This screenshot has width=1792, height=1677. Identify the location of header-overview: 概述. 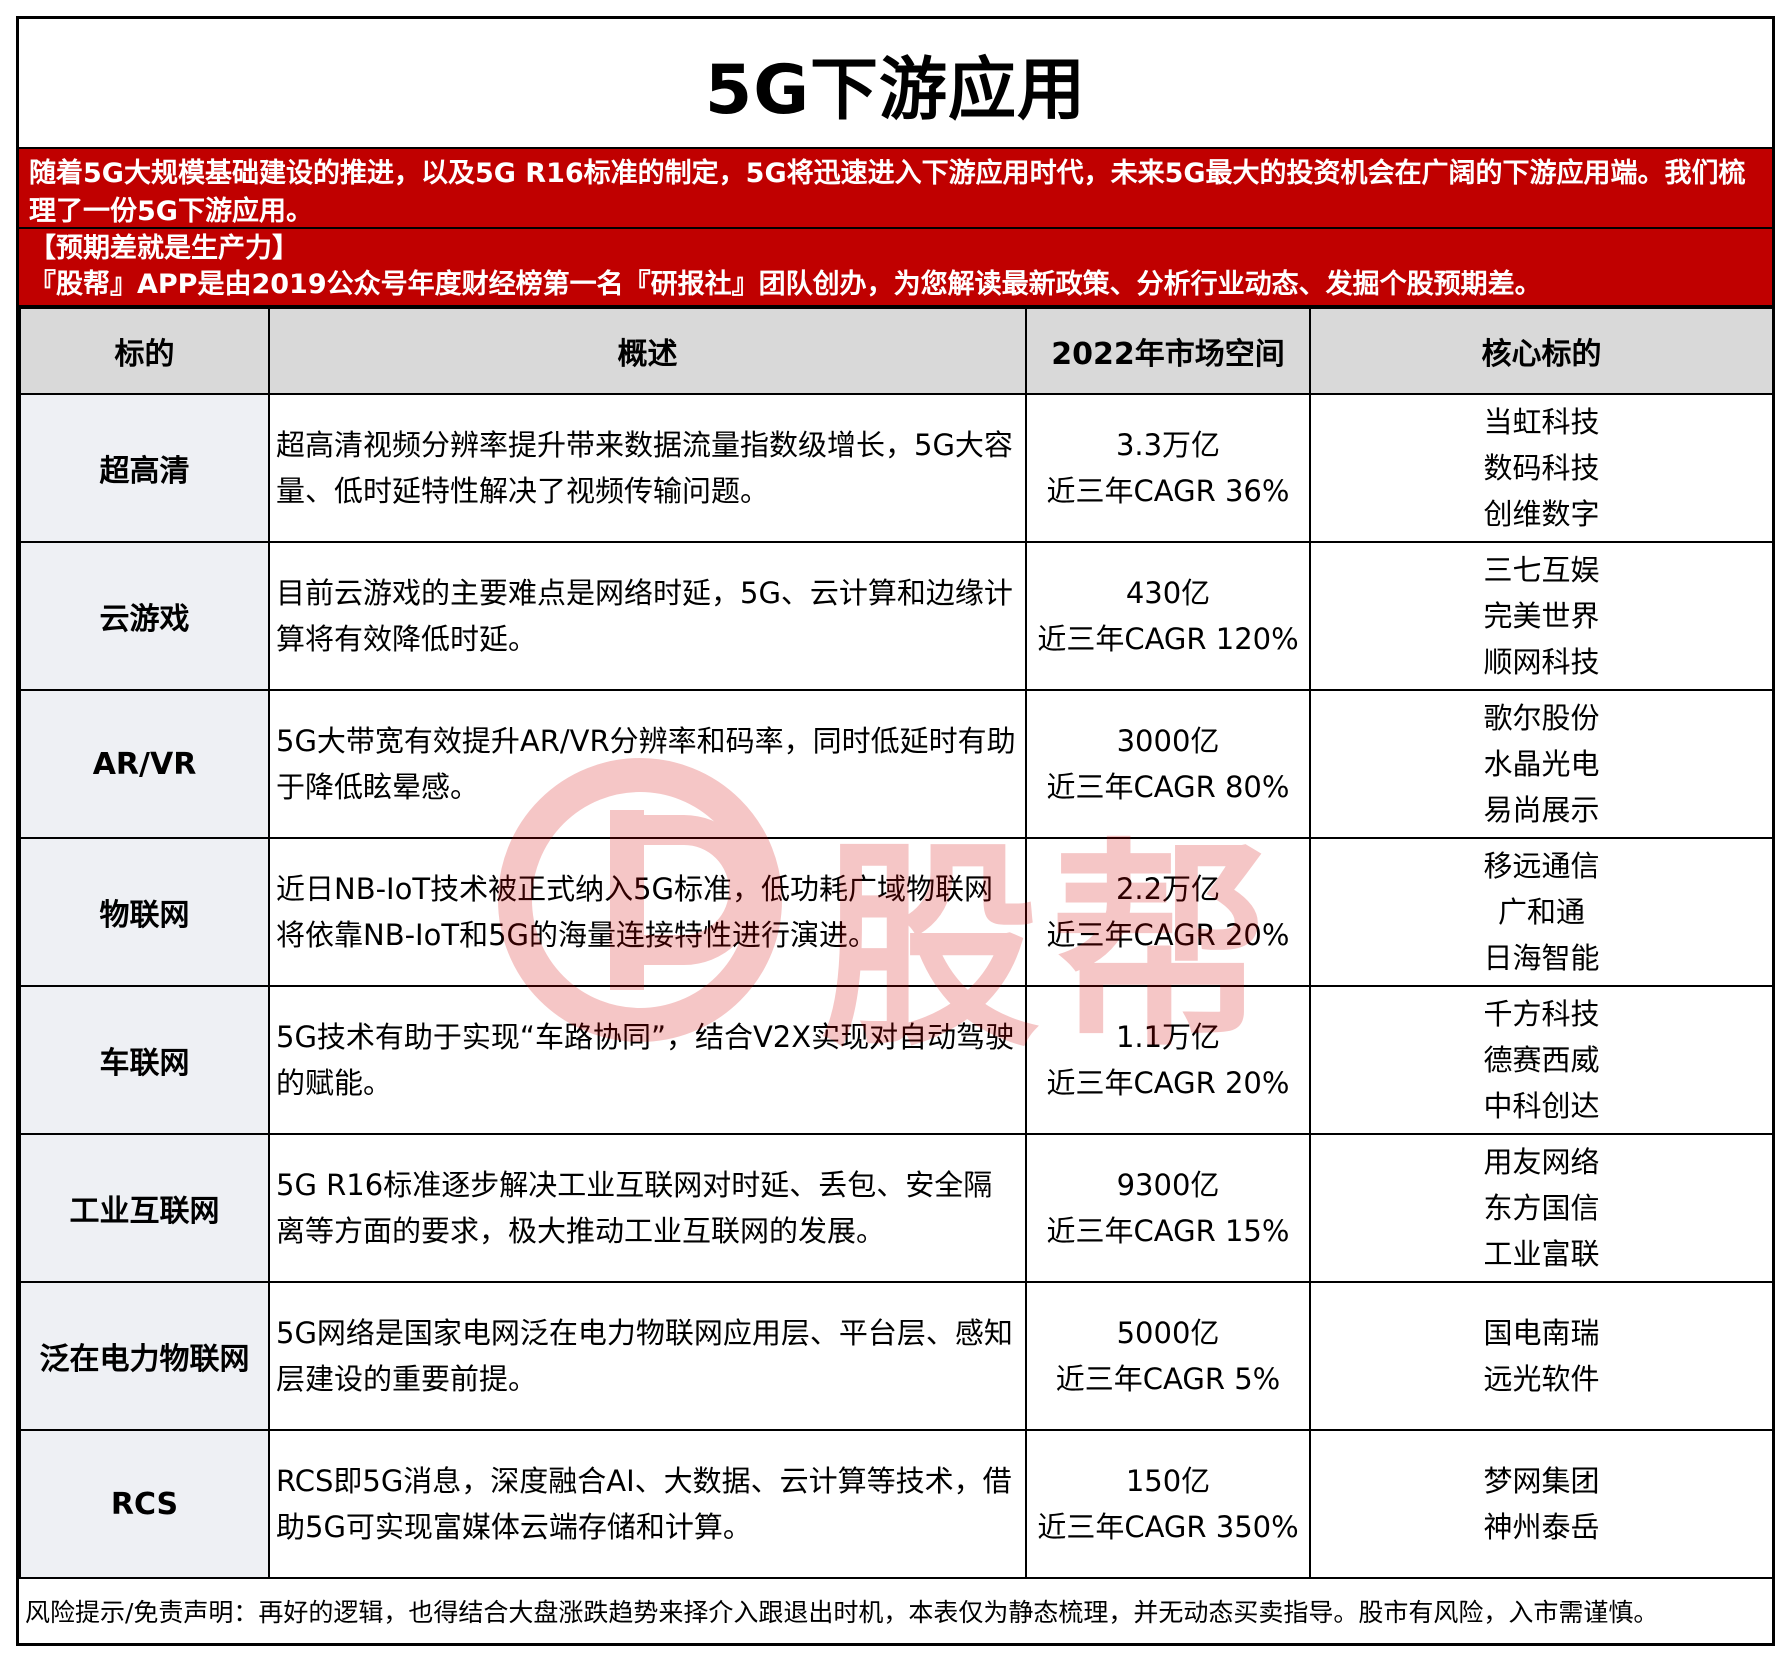
(647, 351).